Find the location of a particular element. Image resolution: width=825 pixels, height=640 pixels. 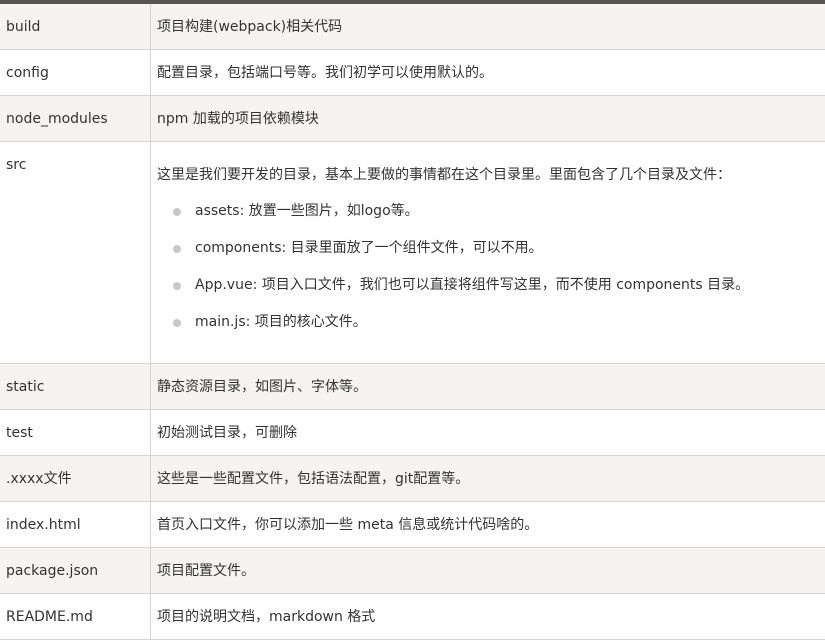

list-item-text: assets: 放置一些图片，如logo等。 is located at coordinates (307, 211).